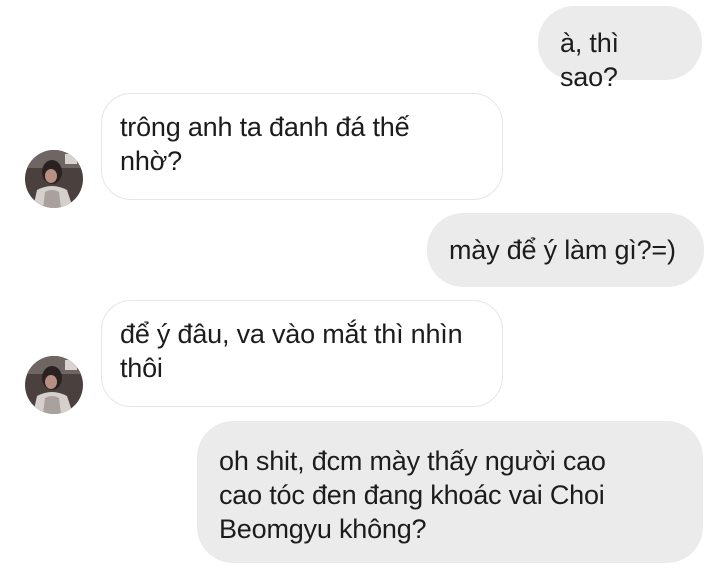  Describe the element at coordinates (265, 144) in the screenshot. I see `message-text: trông anh ta đanh đá thế nhờ?` at that location.